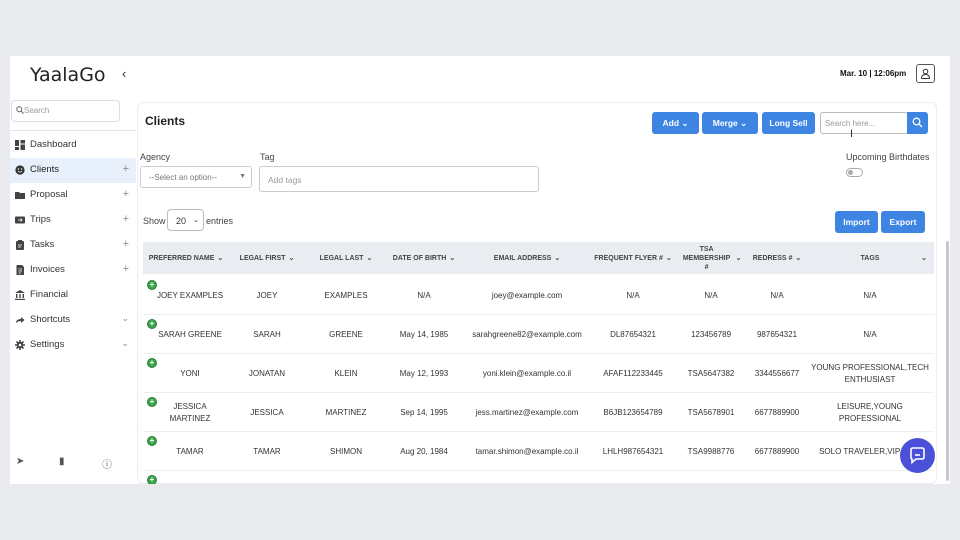 The height and width of the screenshot is (540, 960). What do you see at coordinates (20, 195) in the screenshot?
I see `folder-icon` at bounding box center [20, 195].